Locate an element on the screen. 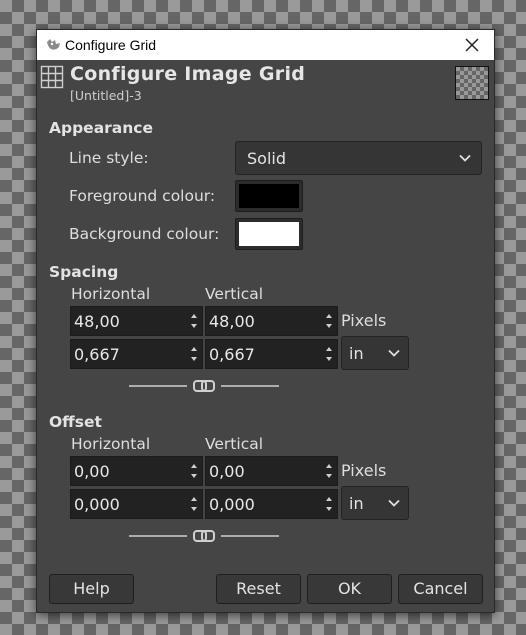 The image size is (526, 635). line-style-dropdown: Solid is located at coordinates (358, 158).